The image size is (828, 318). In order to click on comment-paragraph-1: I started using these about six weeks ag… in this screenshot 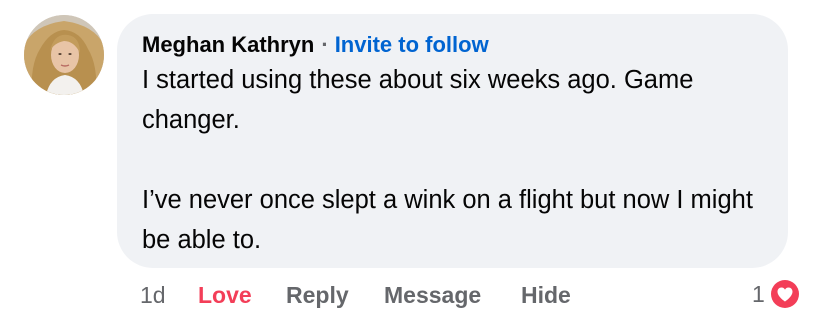, I will do `click(418, 100)`.